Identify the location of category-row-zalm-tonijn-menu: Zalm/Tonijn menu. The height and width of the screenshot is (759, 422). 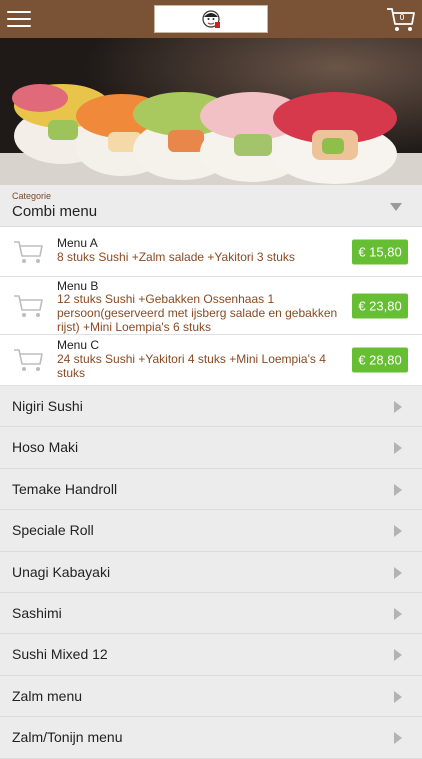
(211, 738).